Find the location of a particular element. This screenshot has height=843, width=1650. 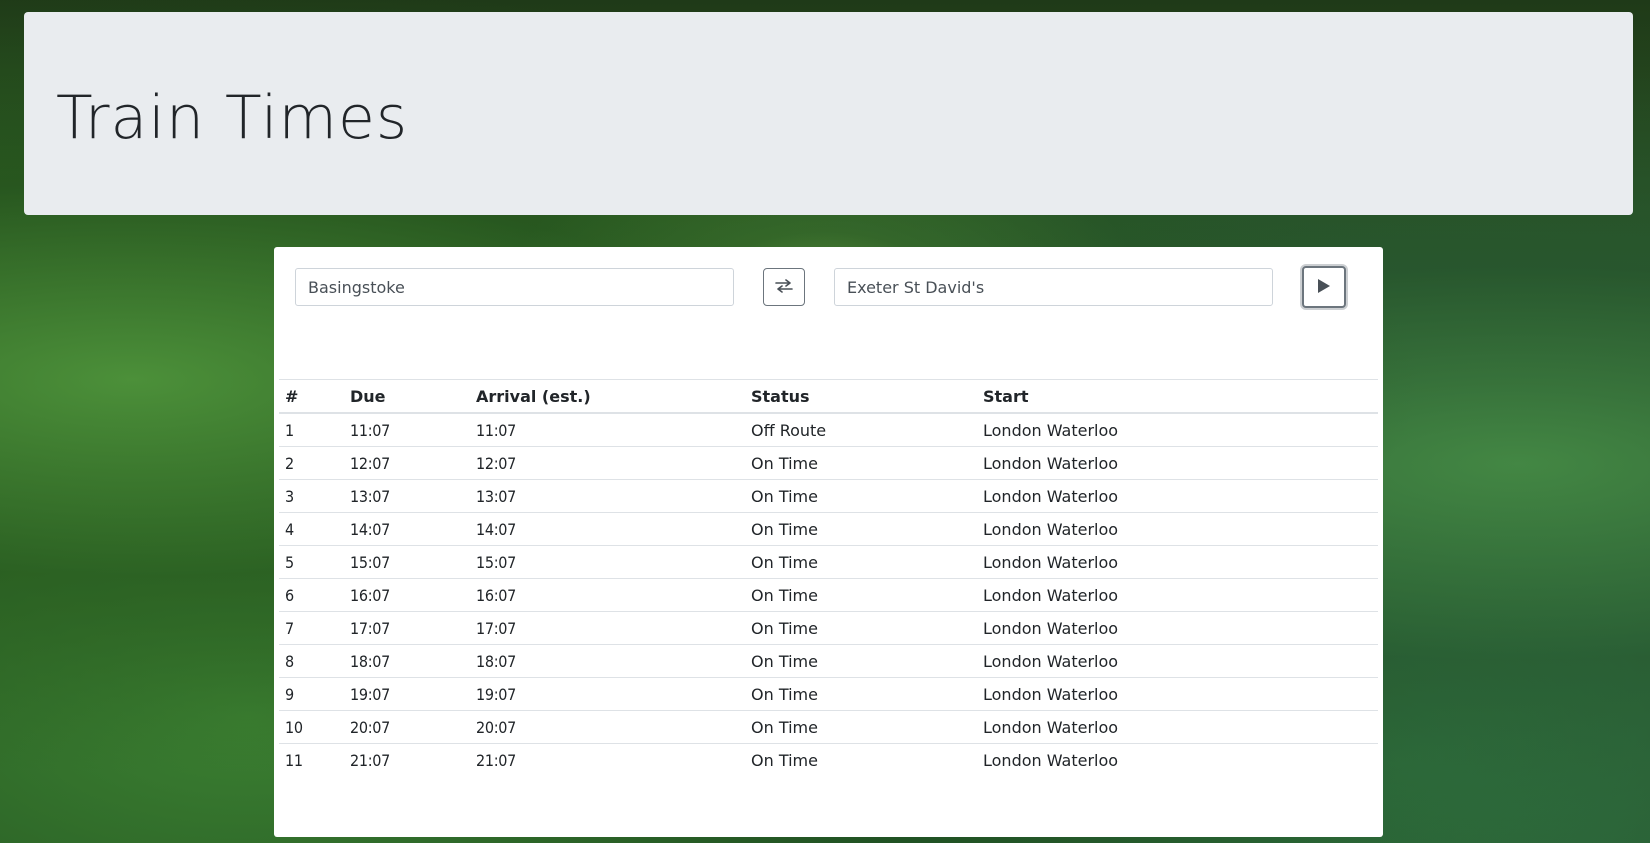

header-arrival: Arrival (est.) is located at coordinates (607, 396).